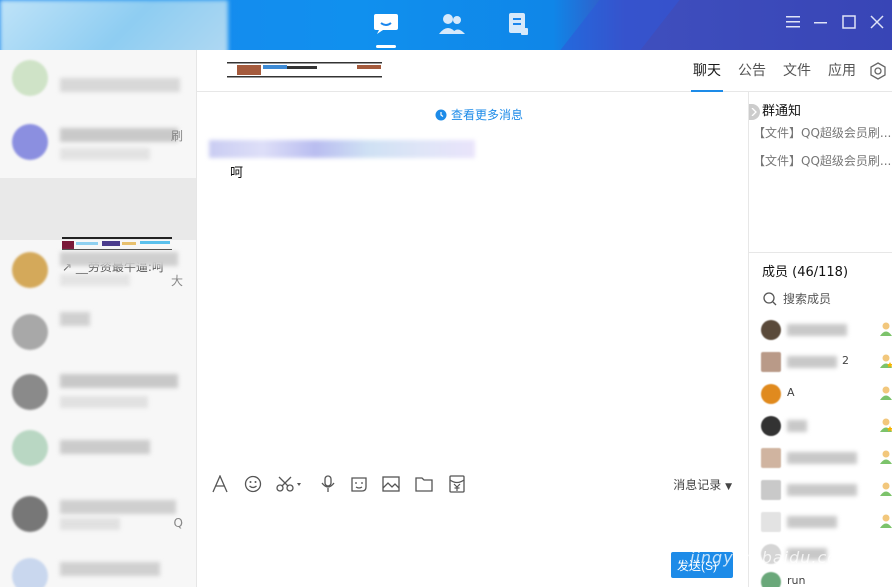 This screenshot has height=587, width=892. Describe the element at coordinates (797, 71) in the screenshot. I see `tab-files: 文件` at that location.